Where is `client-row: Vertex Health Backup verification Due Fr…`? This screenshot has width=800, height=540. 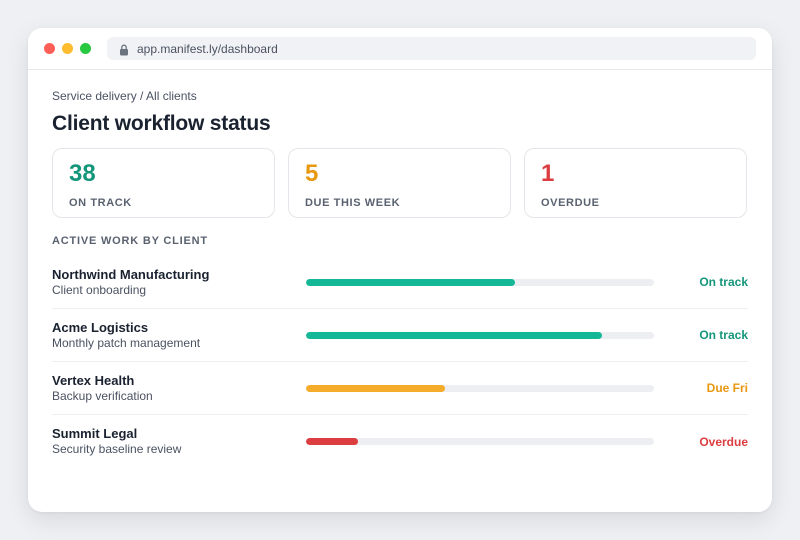
client-row: Vertex Health Backup verification Due Fr… is located at coordinates (400, 388).